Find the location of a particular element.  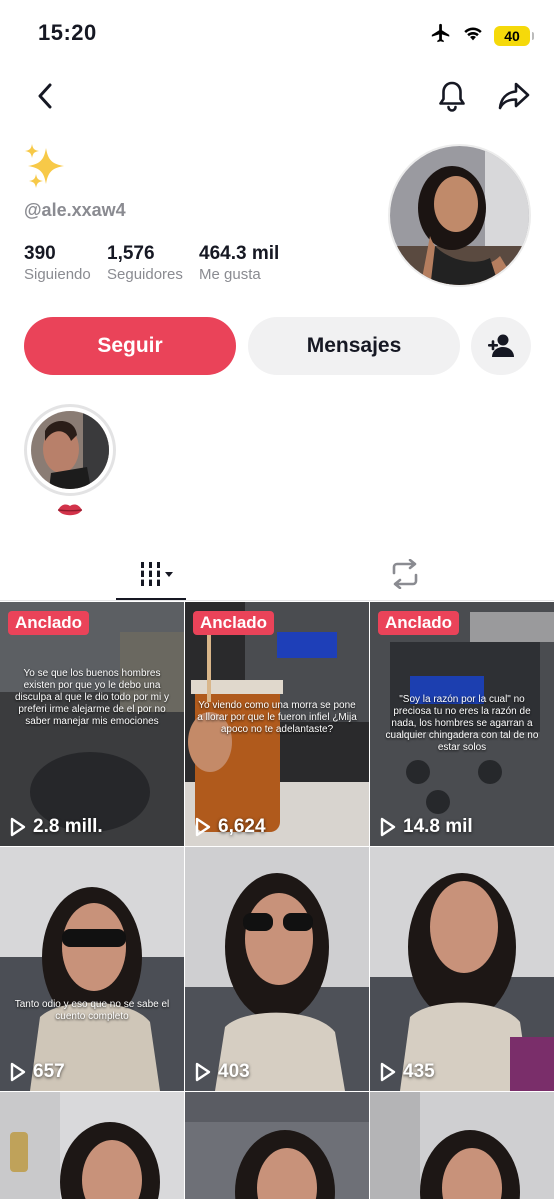

battery-icon: 40 is located at coordinates (514, 35).